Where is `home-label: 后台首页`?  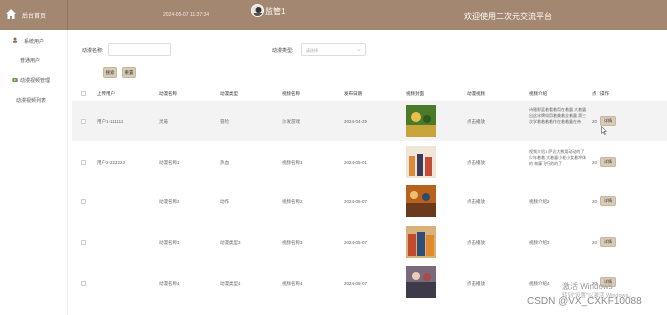
home-label: 后台首页 is located at coordinates (34, 17).